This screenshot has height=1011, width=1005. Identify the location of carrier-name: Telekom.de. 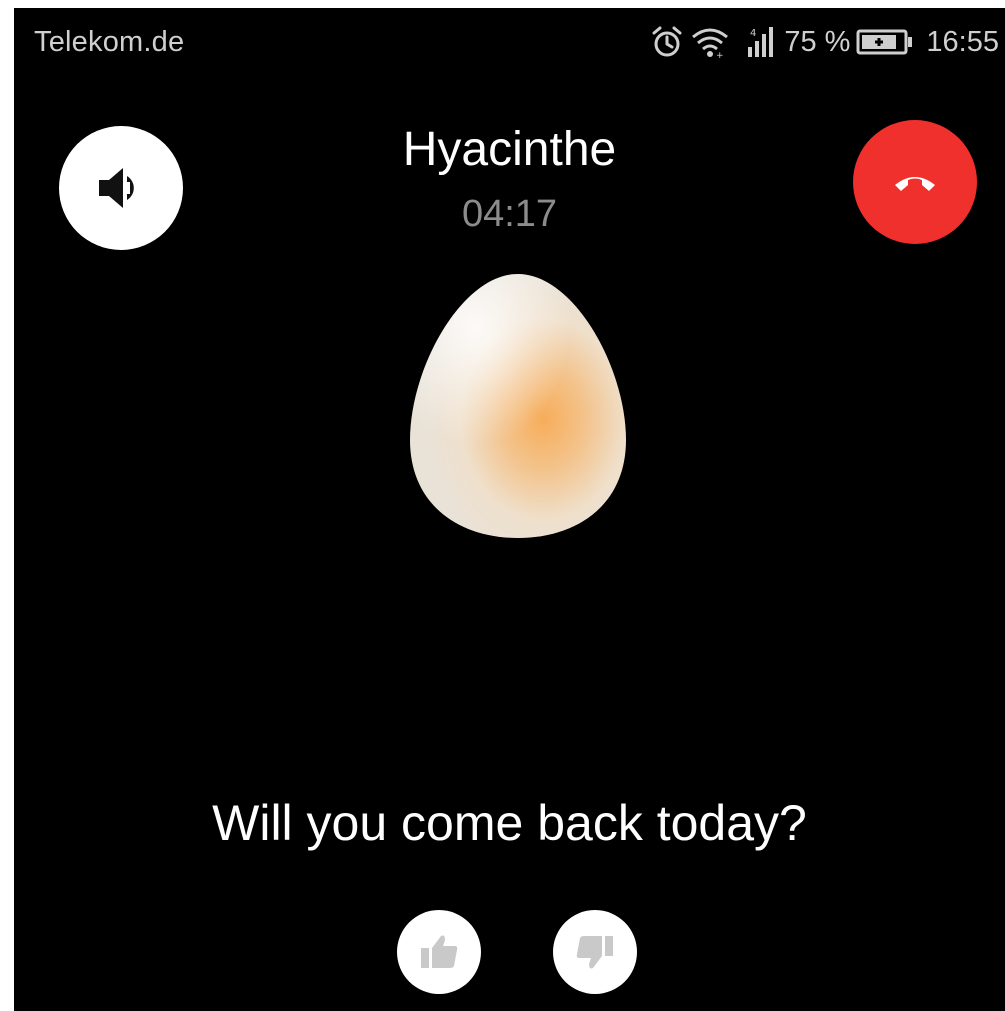
(109, 42).